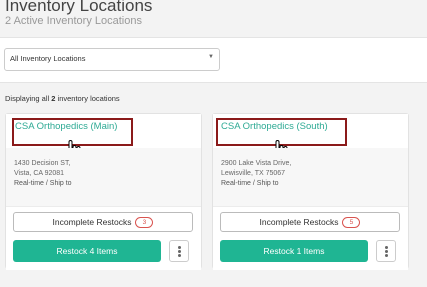  I want to click on location-card-footer: Incomplete Restocks 5 Restock 1 Items, so click(310, 238).